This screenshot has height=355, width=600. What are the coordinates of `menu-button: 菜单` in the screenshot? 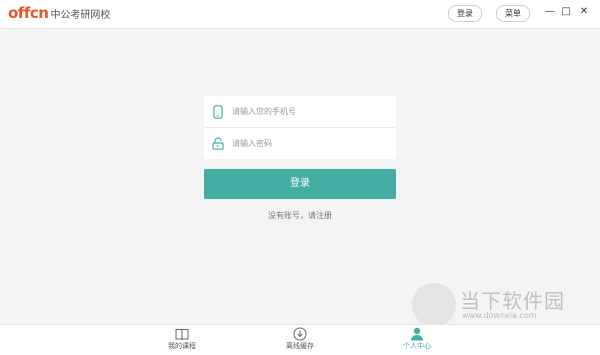 It's located at (513, 13).